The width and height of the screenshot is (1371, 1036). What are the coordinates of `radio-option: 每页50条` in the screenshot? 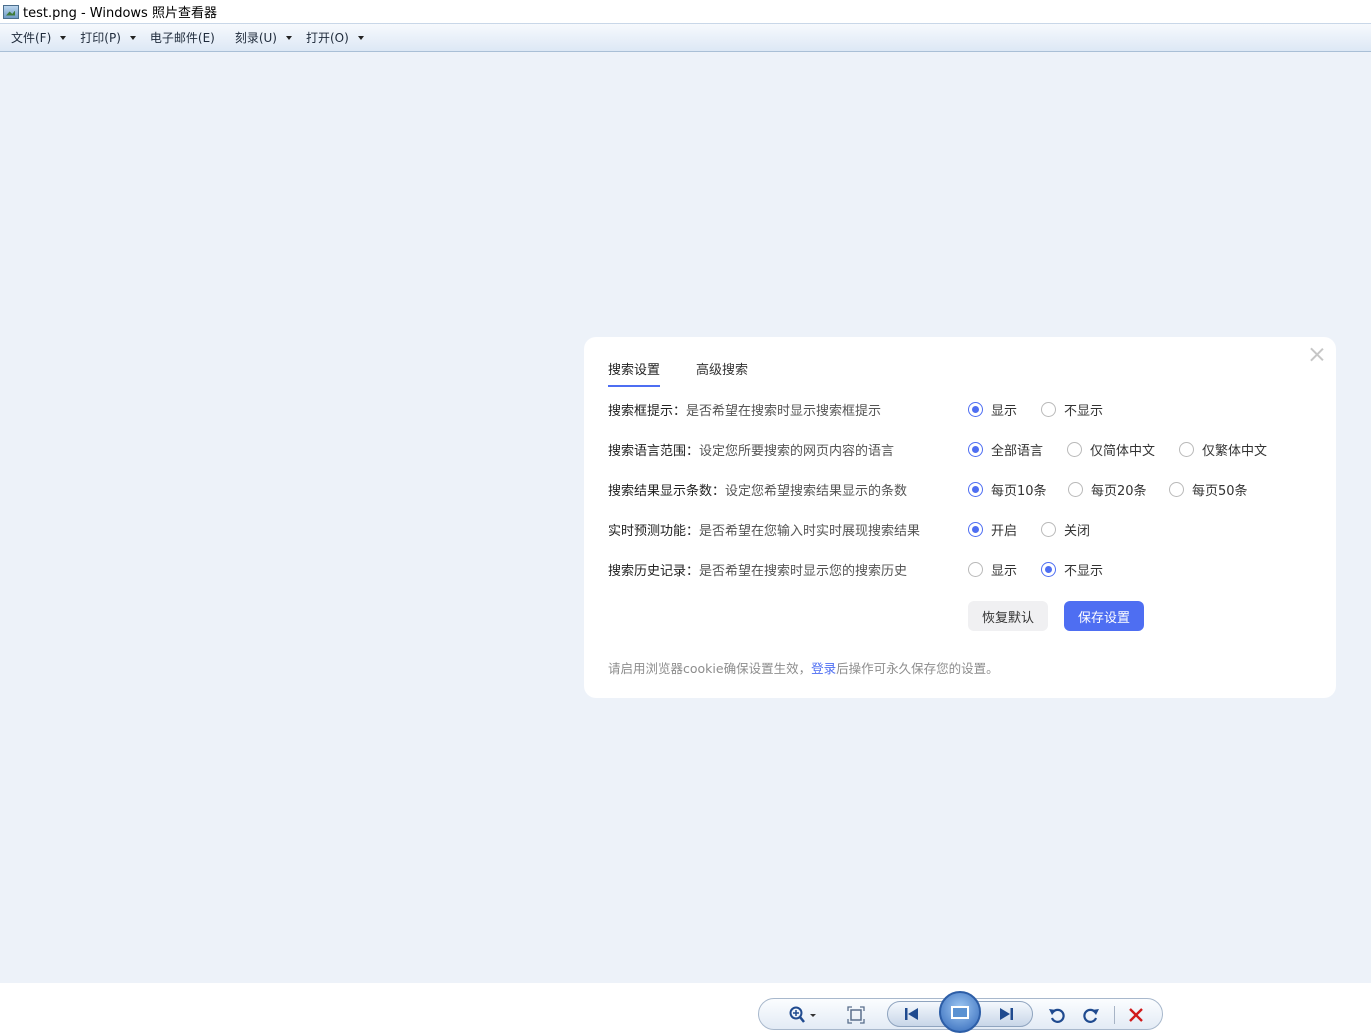 It's located at (1208, 489).